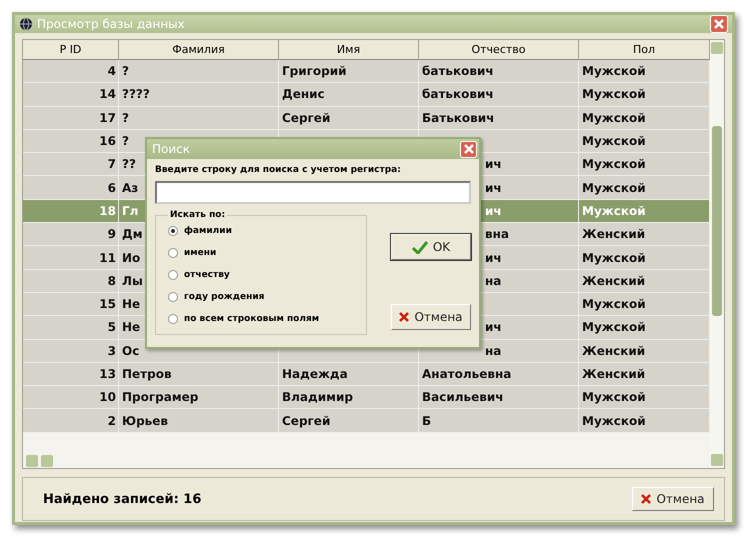 The width and height of the screenshot is (750, 543). Describe the element at coordinates (171, 149) in the screenshot. I see `dialog-title: Поиск` at that location.